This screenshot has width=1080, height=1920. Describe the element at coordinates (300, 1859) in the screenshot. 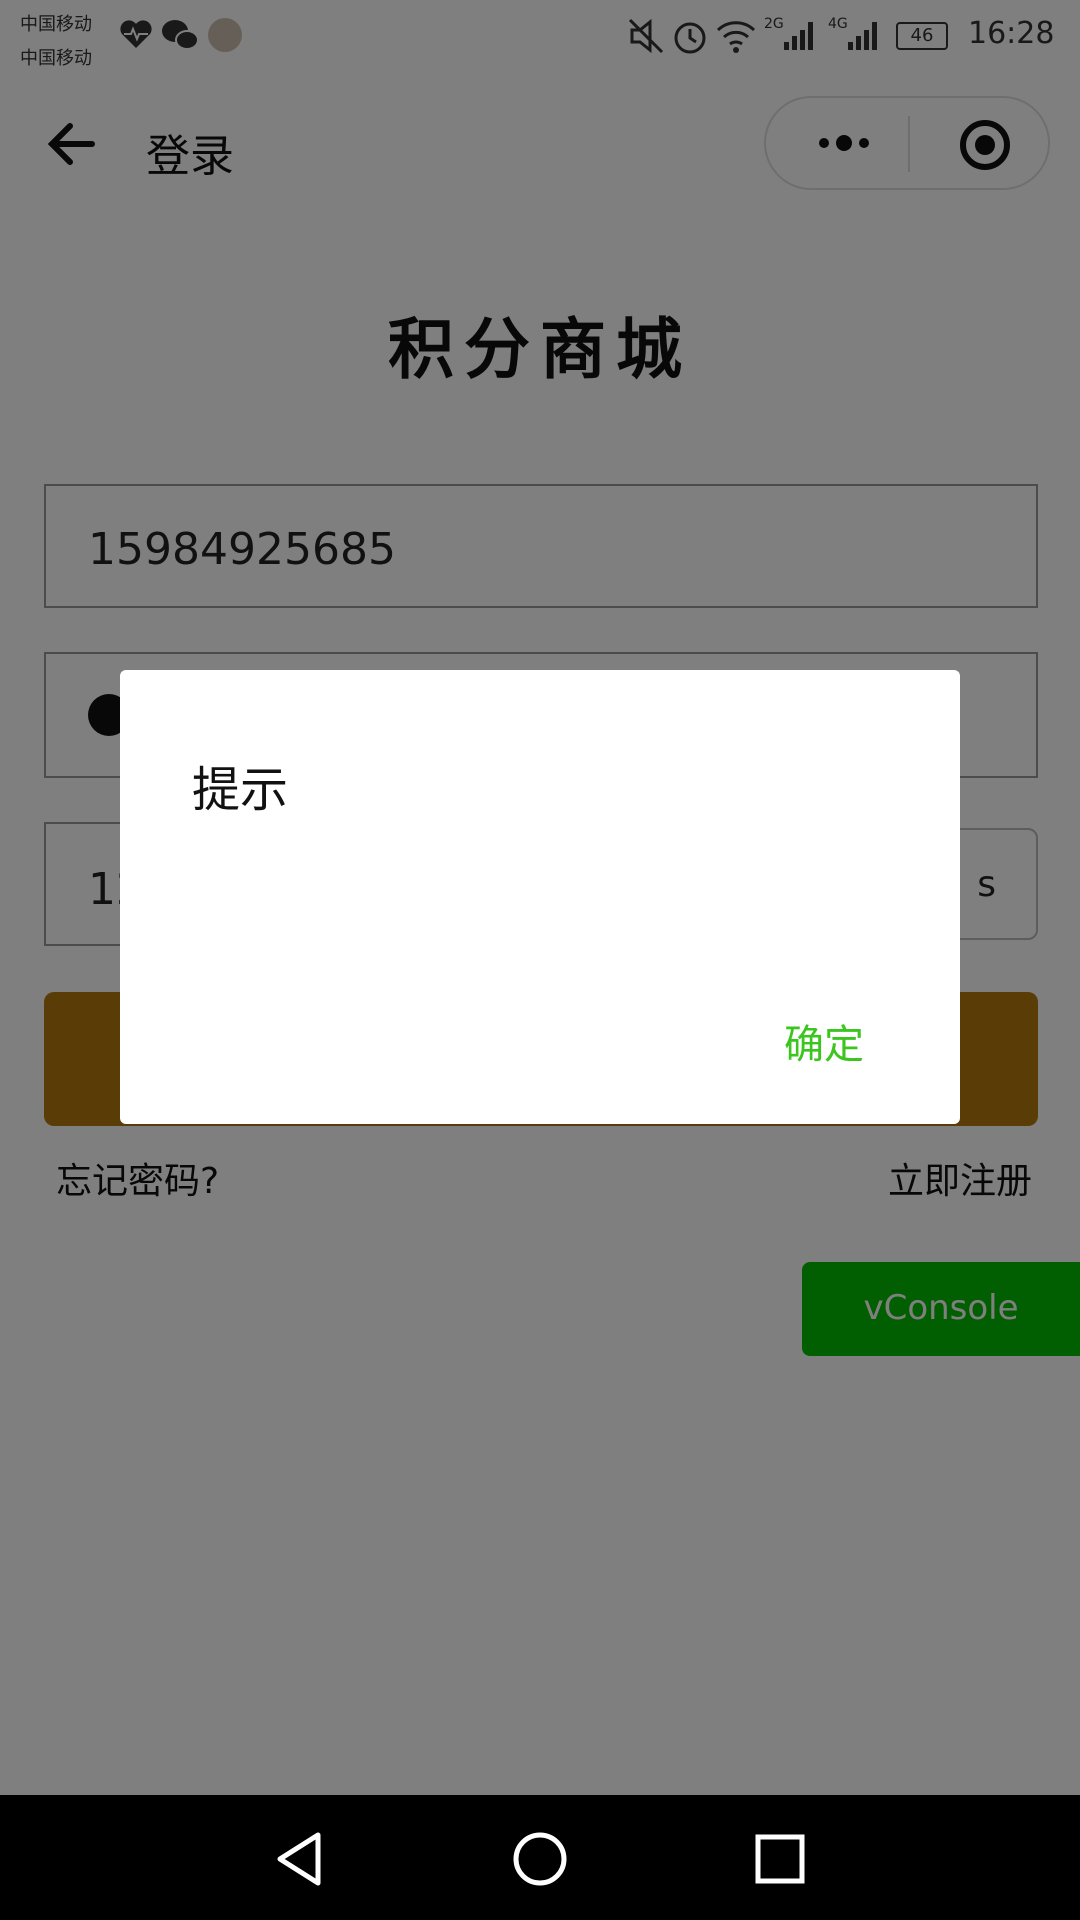

I see `nav-back-icon` at that location.